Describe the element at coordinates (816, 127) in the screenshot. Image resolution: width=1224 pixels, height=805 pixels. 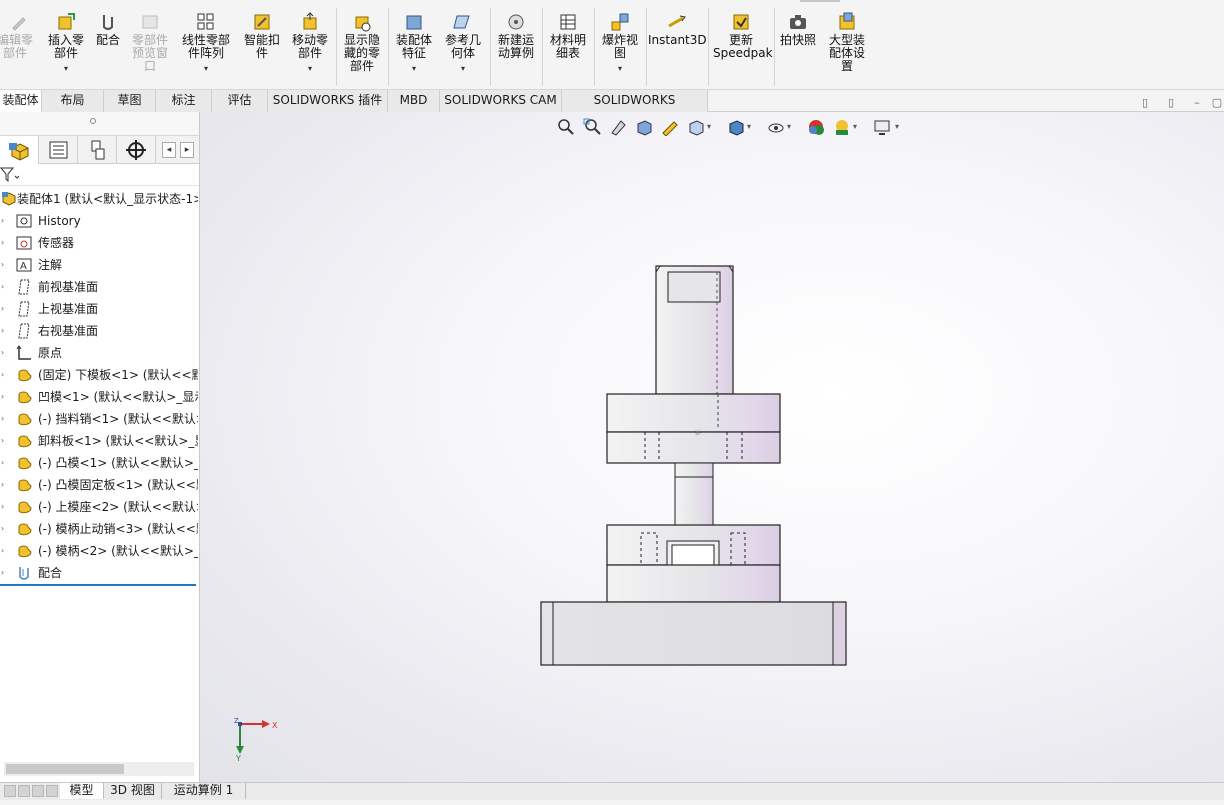
I see `edit-appearance-icon` at that location.